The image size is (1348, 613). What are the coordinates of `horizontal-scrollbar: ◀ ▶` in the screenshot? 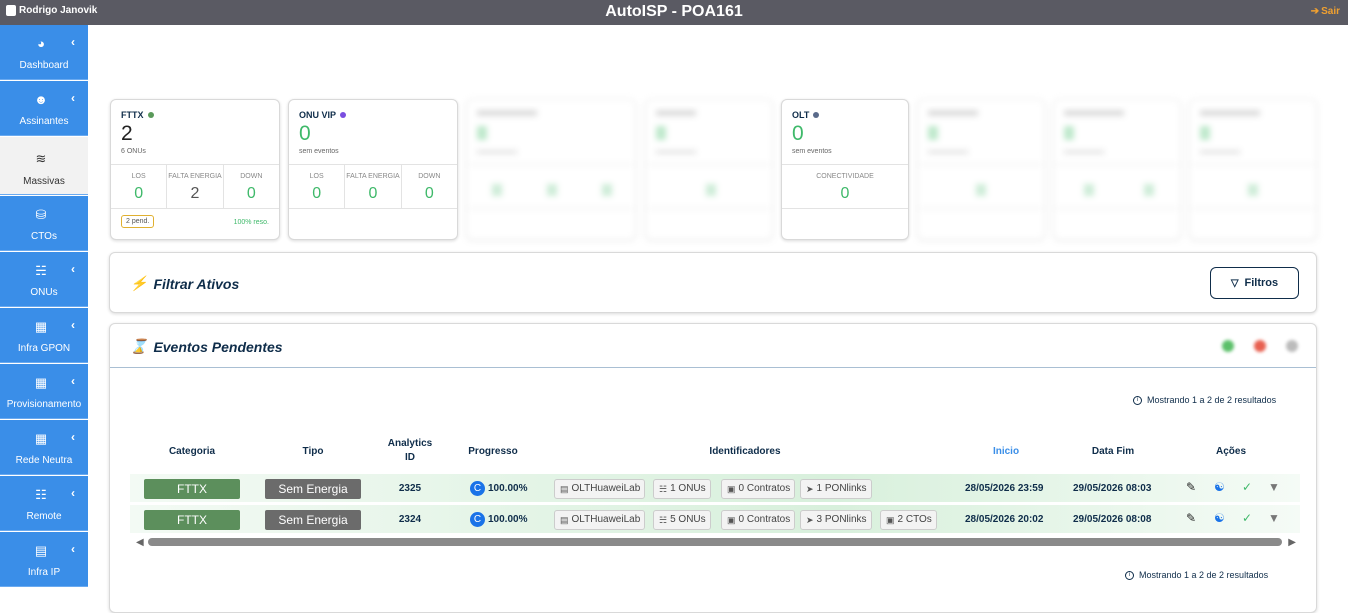 It's located at (716, 542).